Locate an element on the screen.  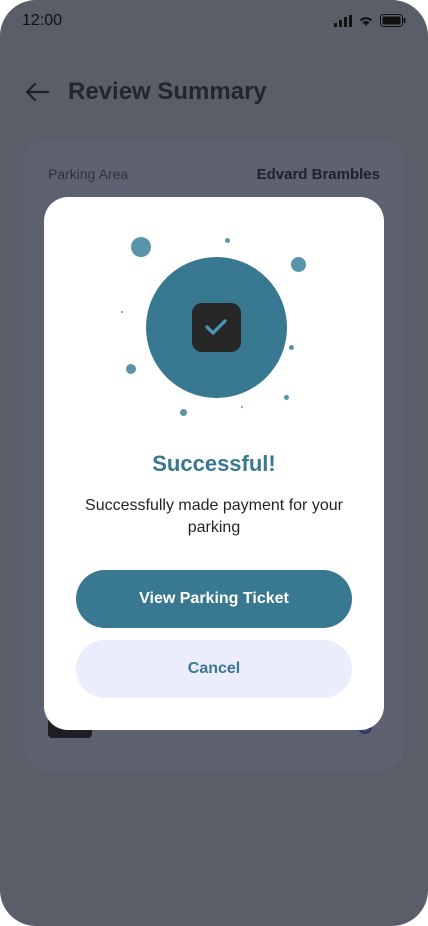
success-circle is located at coordinates (216, 327).